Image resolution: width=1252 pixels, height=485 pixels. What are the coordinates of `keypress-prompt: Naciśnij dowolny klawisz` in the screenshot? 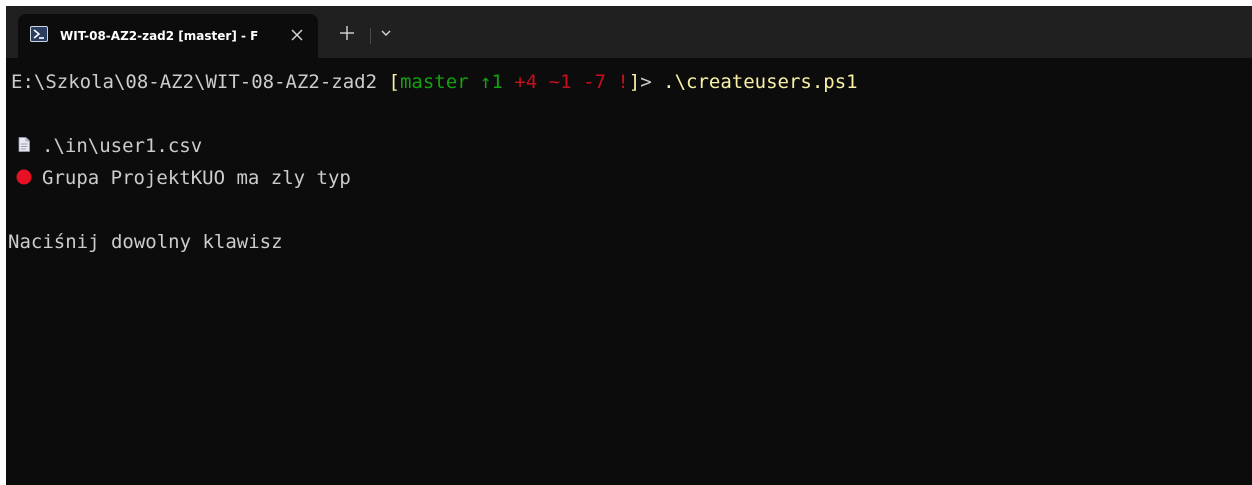 It's located at (145, 242).